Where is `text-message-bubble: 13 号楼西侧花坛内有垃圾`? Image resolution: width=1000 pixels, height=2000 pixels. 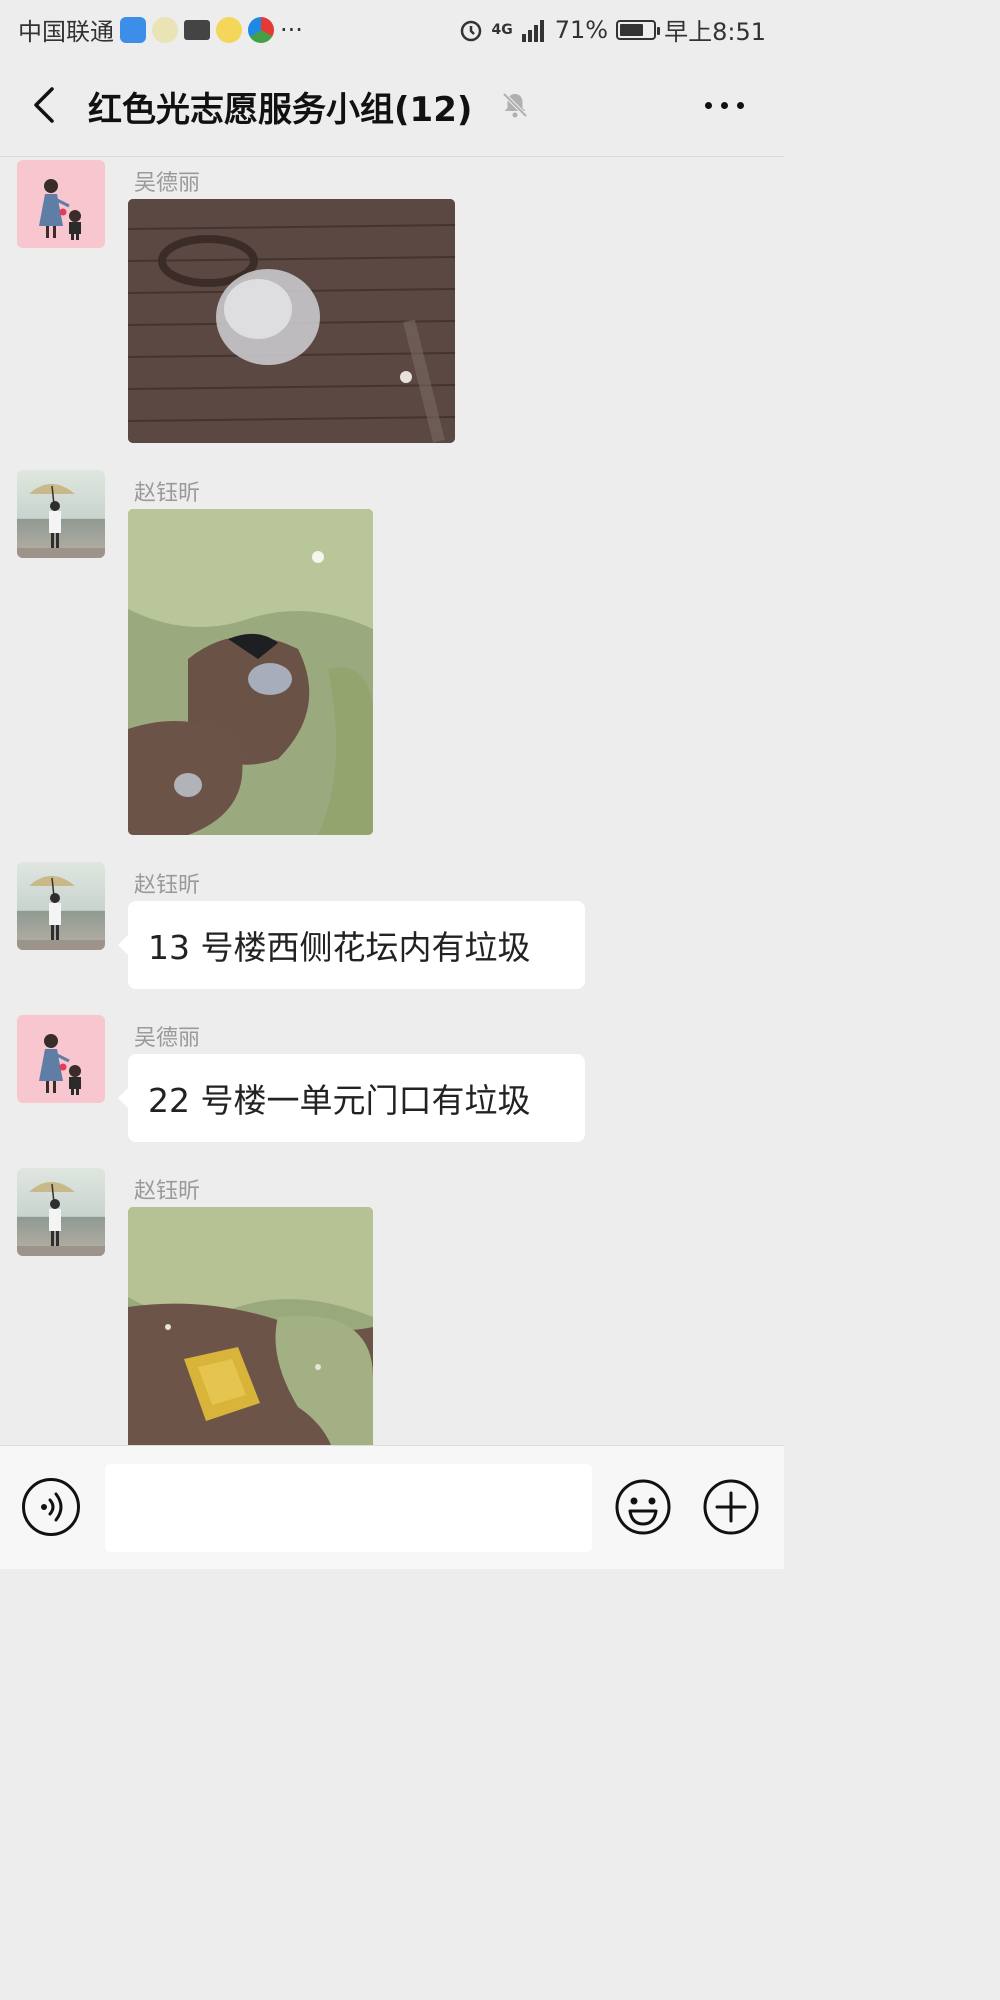
text-message-bubble: 13 号楼西侧花坛内有垃圾 is located at coordinates (351, 945).